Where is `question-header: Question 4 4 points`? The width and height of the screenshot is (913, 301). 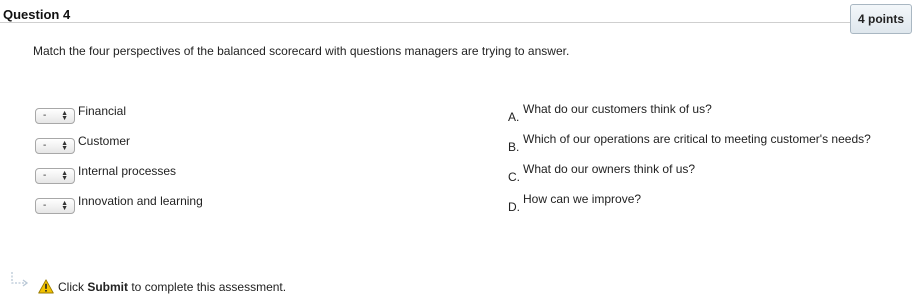 question-header: Question 4 4 points is located at coordinates (456, 17).